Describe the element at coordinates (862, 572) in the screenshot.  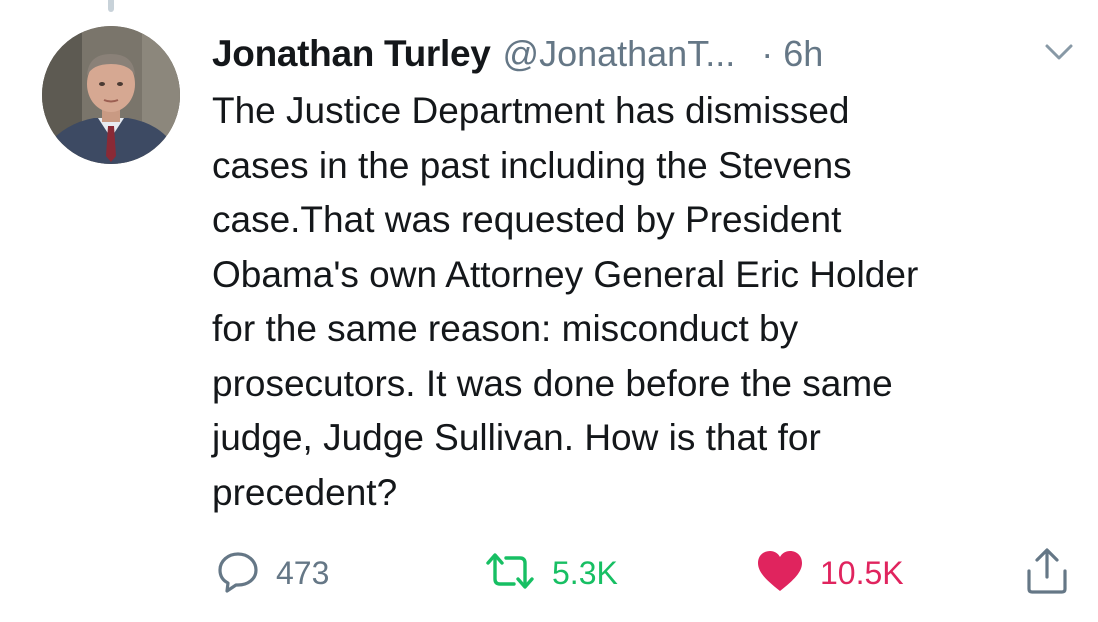
I see `like-count: 10.5K` at that location.